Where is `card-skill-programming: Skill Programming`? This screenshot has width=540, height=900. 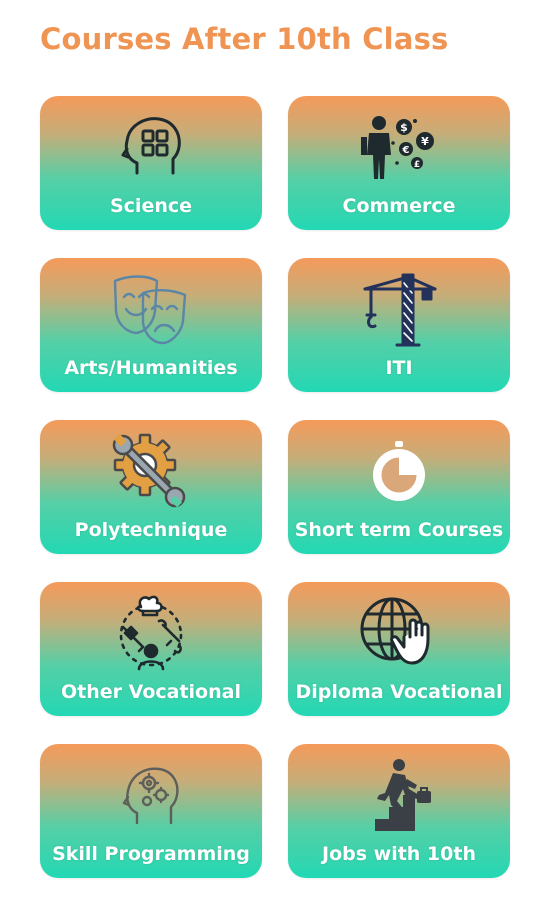 card-skill-programming: Skill Programming is located at coordinates (151, 811).